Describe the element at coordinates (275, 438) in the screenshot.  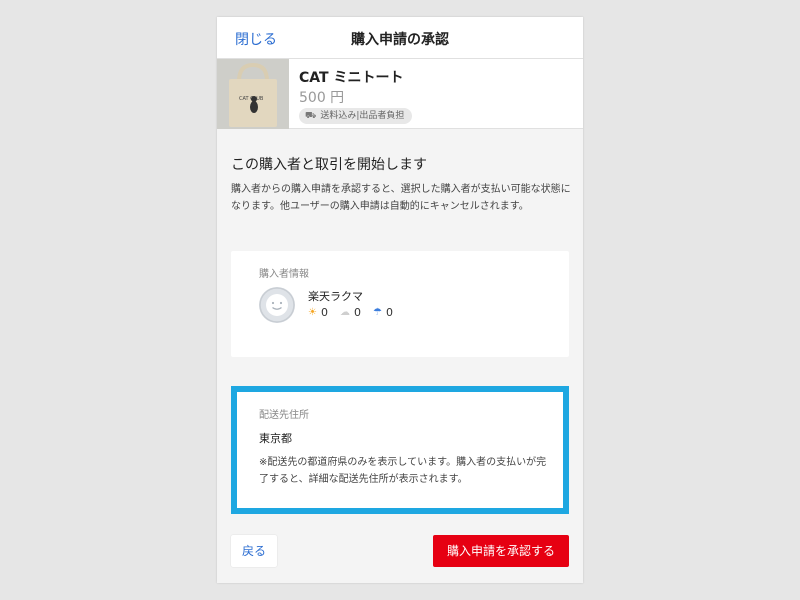
I see `shipping-prefecture: 東京都` at that location.